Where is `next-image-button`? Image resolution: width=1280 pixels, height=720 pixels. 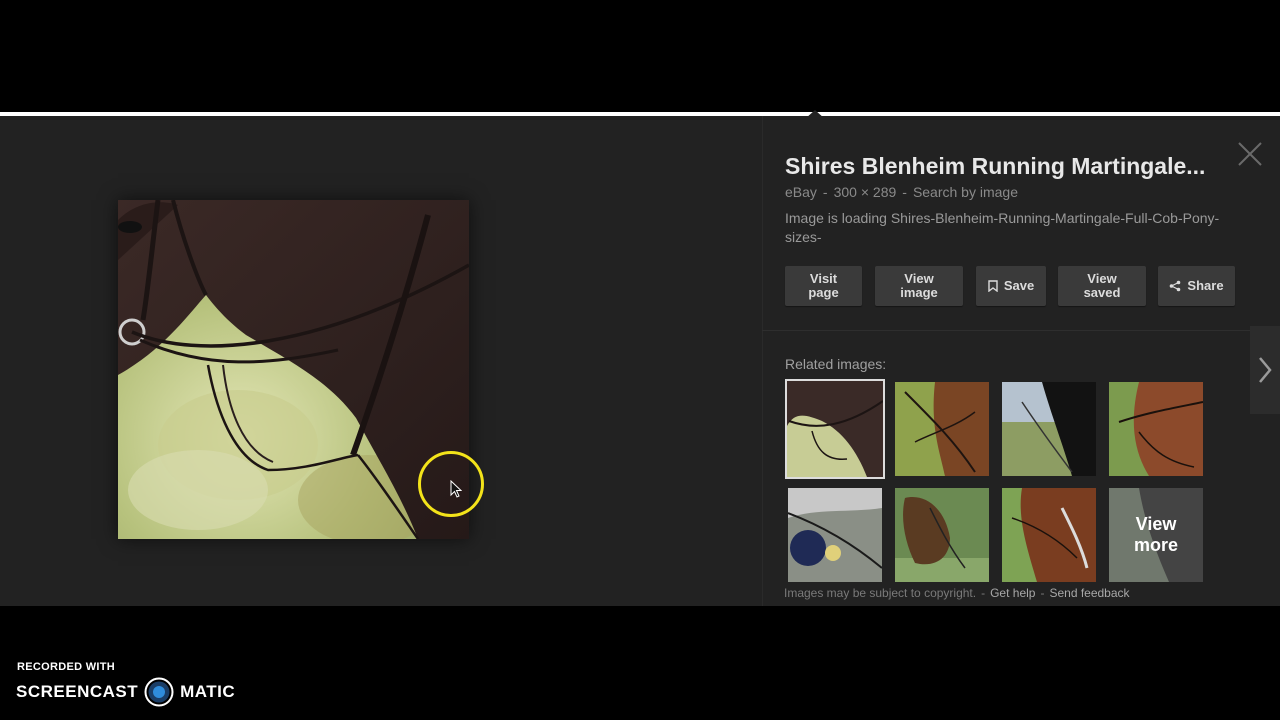
next-image-button is located at coordinates (1265, 370).